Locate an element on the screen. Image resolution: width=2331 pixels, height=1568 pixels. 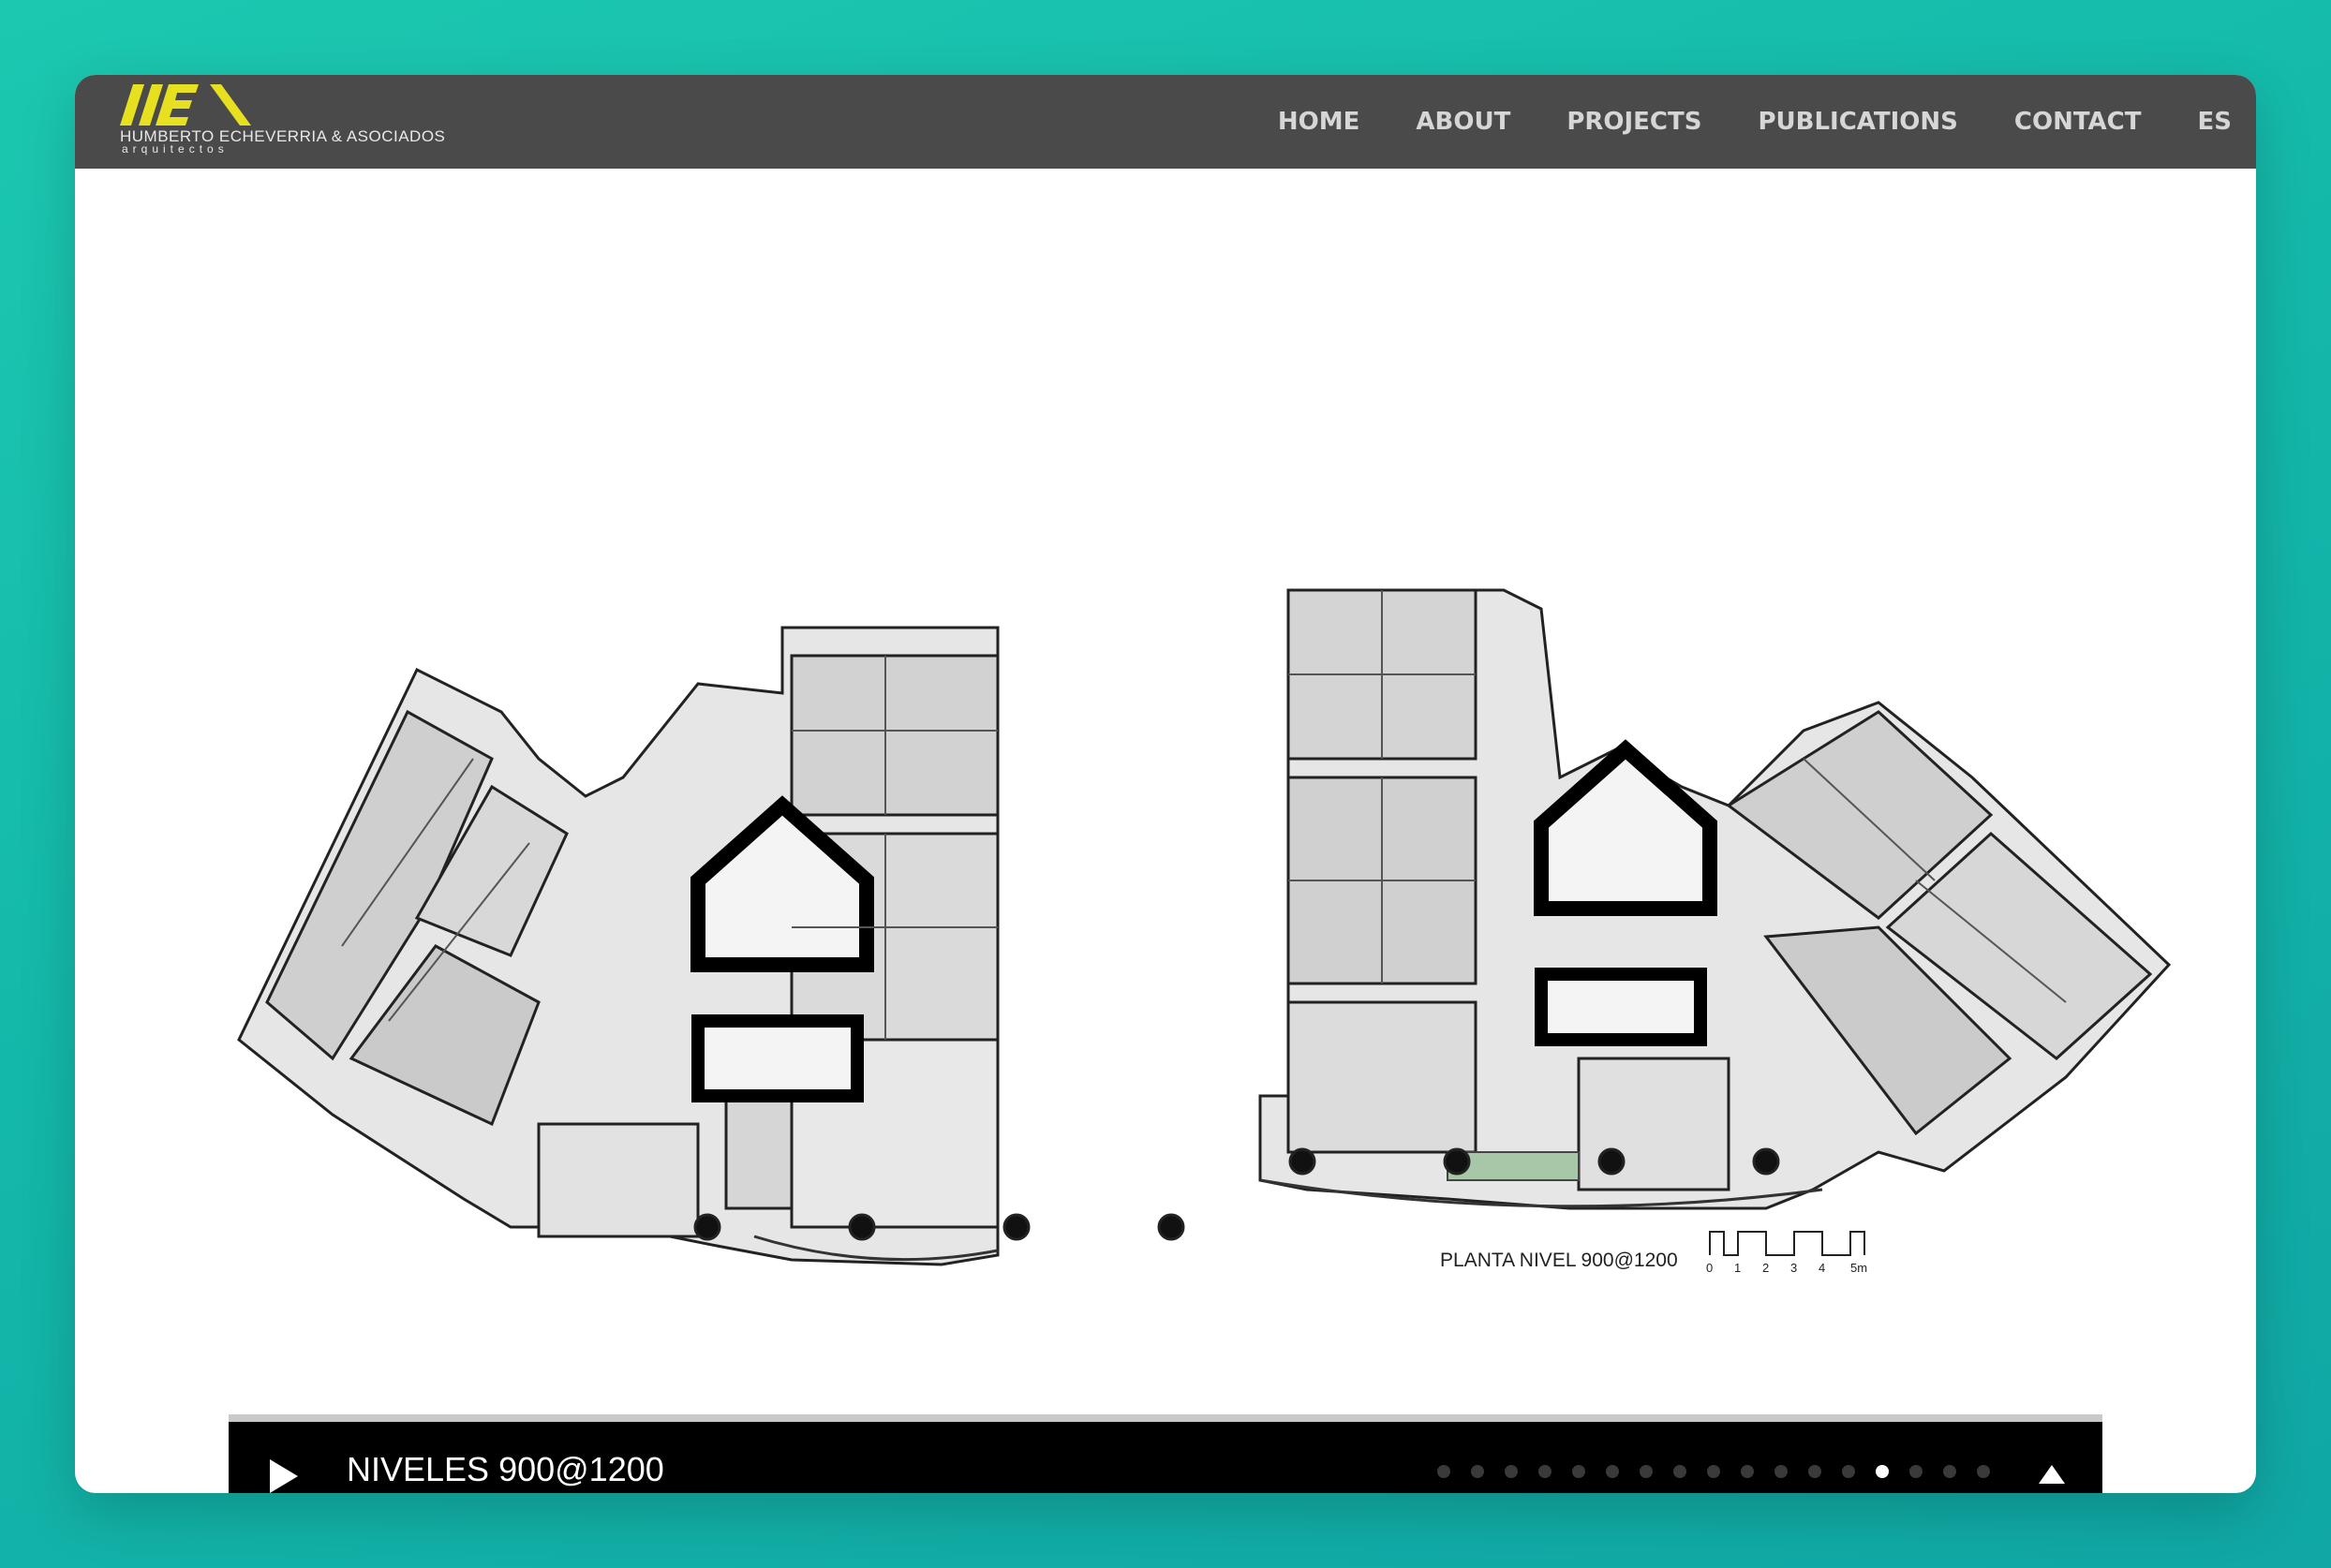
nav-projects: PROJECTS is located at coordinates (1633, 122).